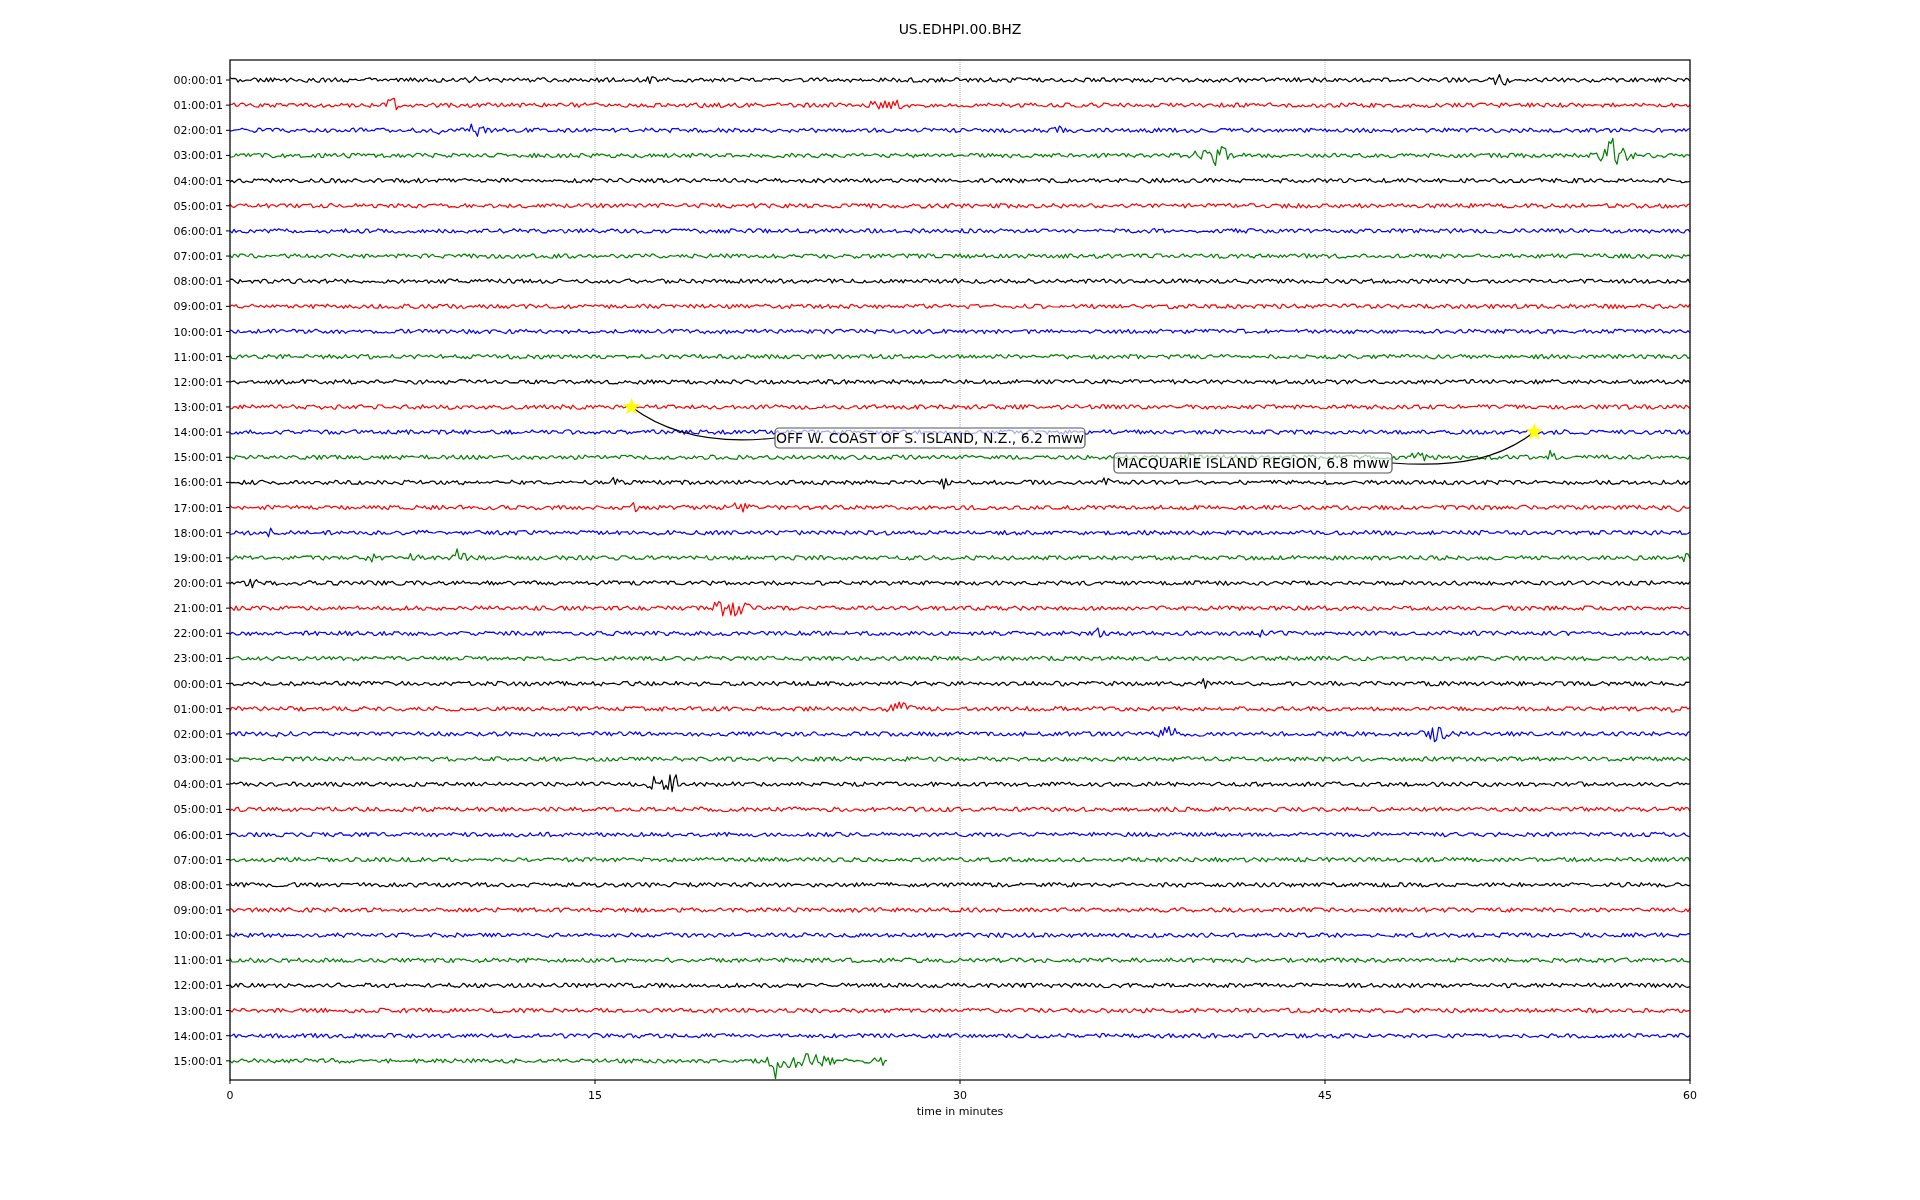  What do you see at coordinates (1690, 1095) in the screenshot?
I see `x-tick-label: 60` at bounding box center [1690, 1095].